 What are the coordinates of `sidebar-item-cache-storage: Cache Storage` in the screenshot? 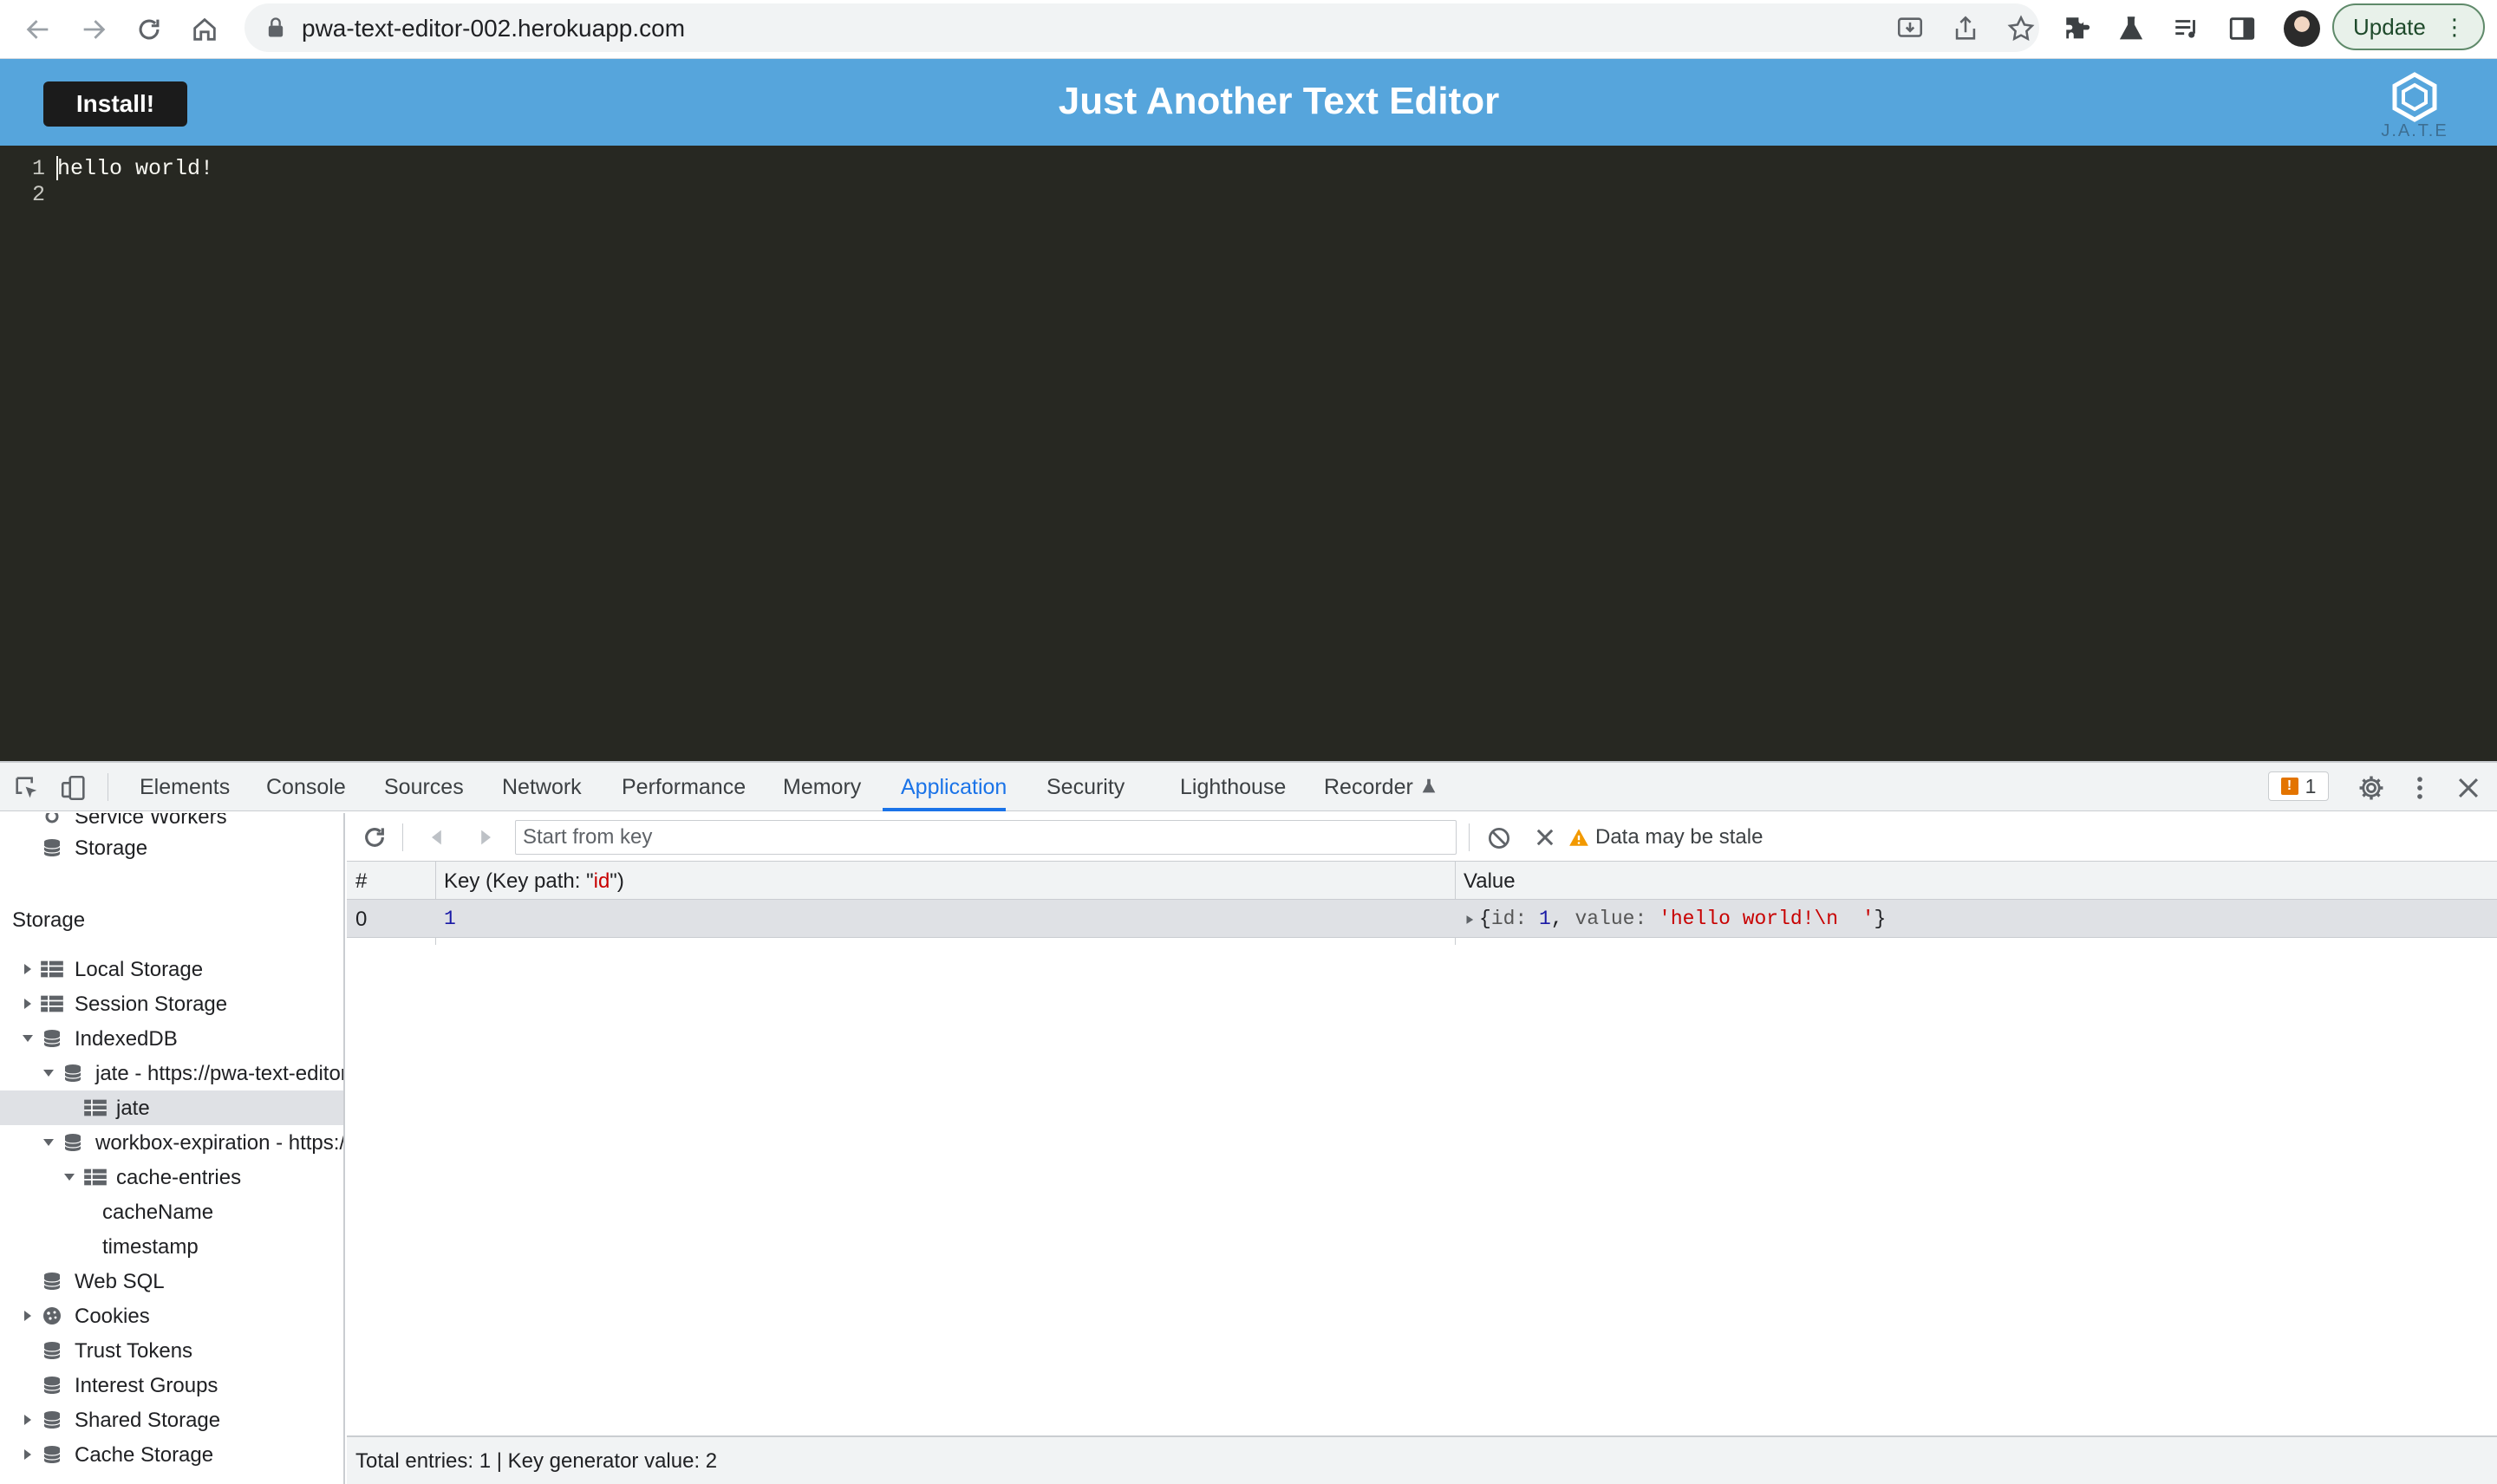 It's located at (171, 1454).